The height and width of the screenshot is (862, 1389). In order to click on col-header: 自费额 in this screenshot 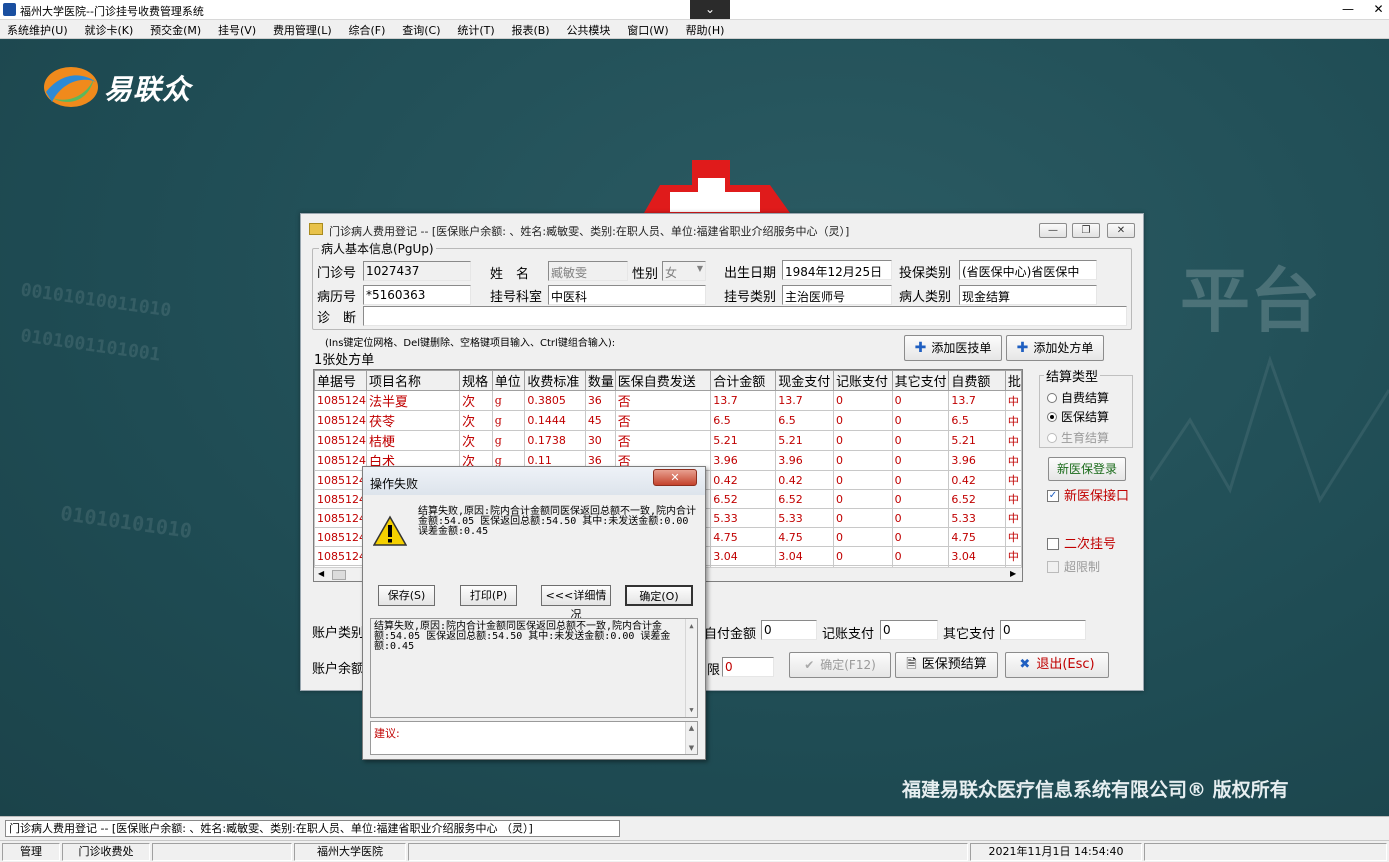, I will do `click(977, 380)`.